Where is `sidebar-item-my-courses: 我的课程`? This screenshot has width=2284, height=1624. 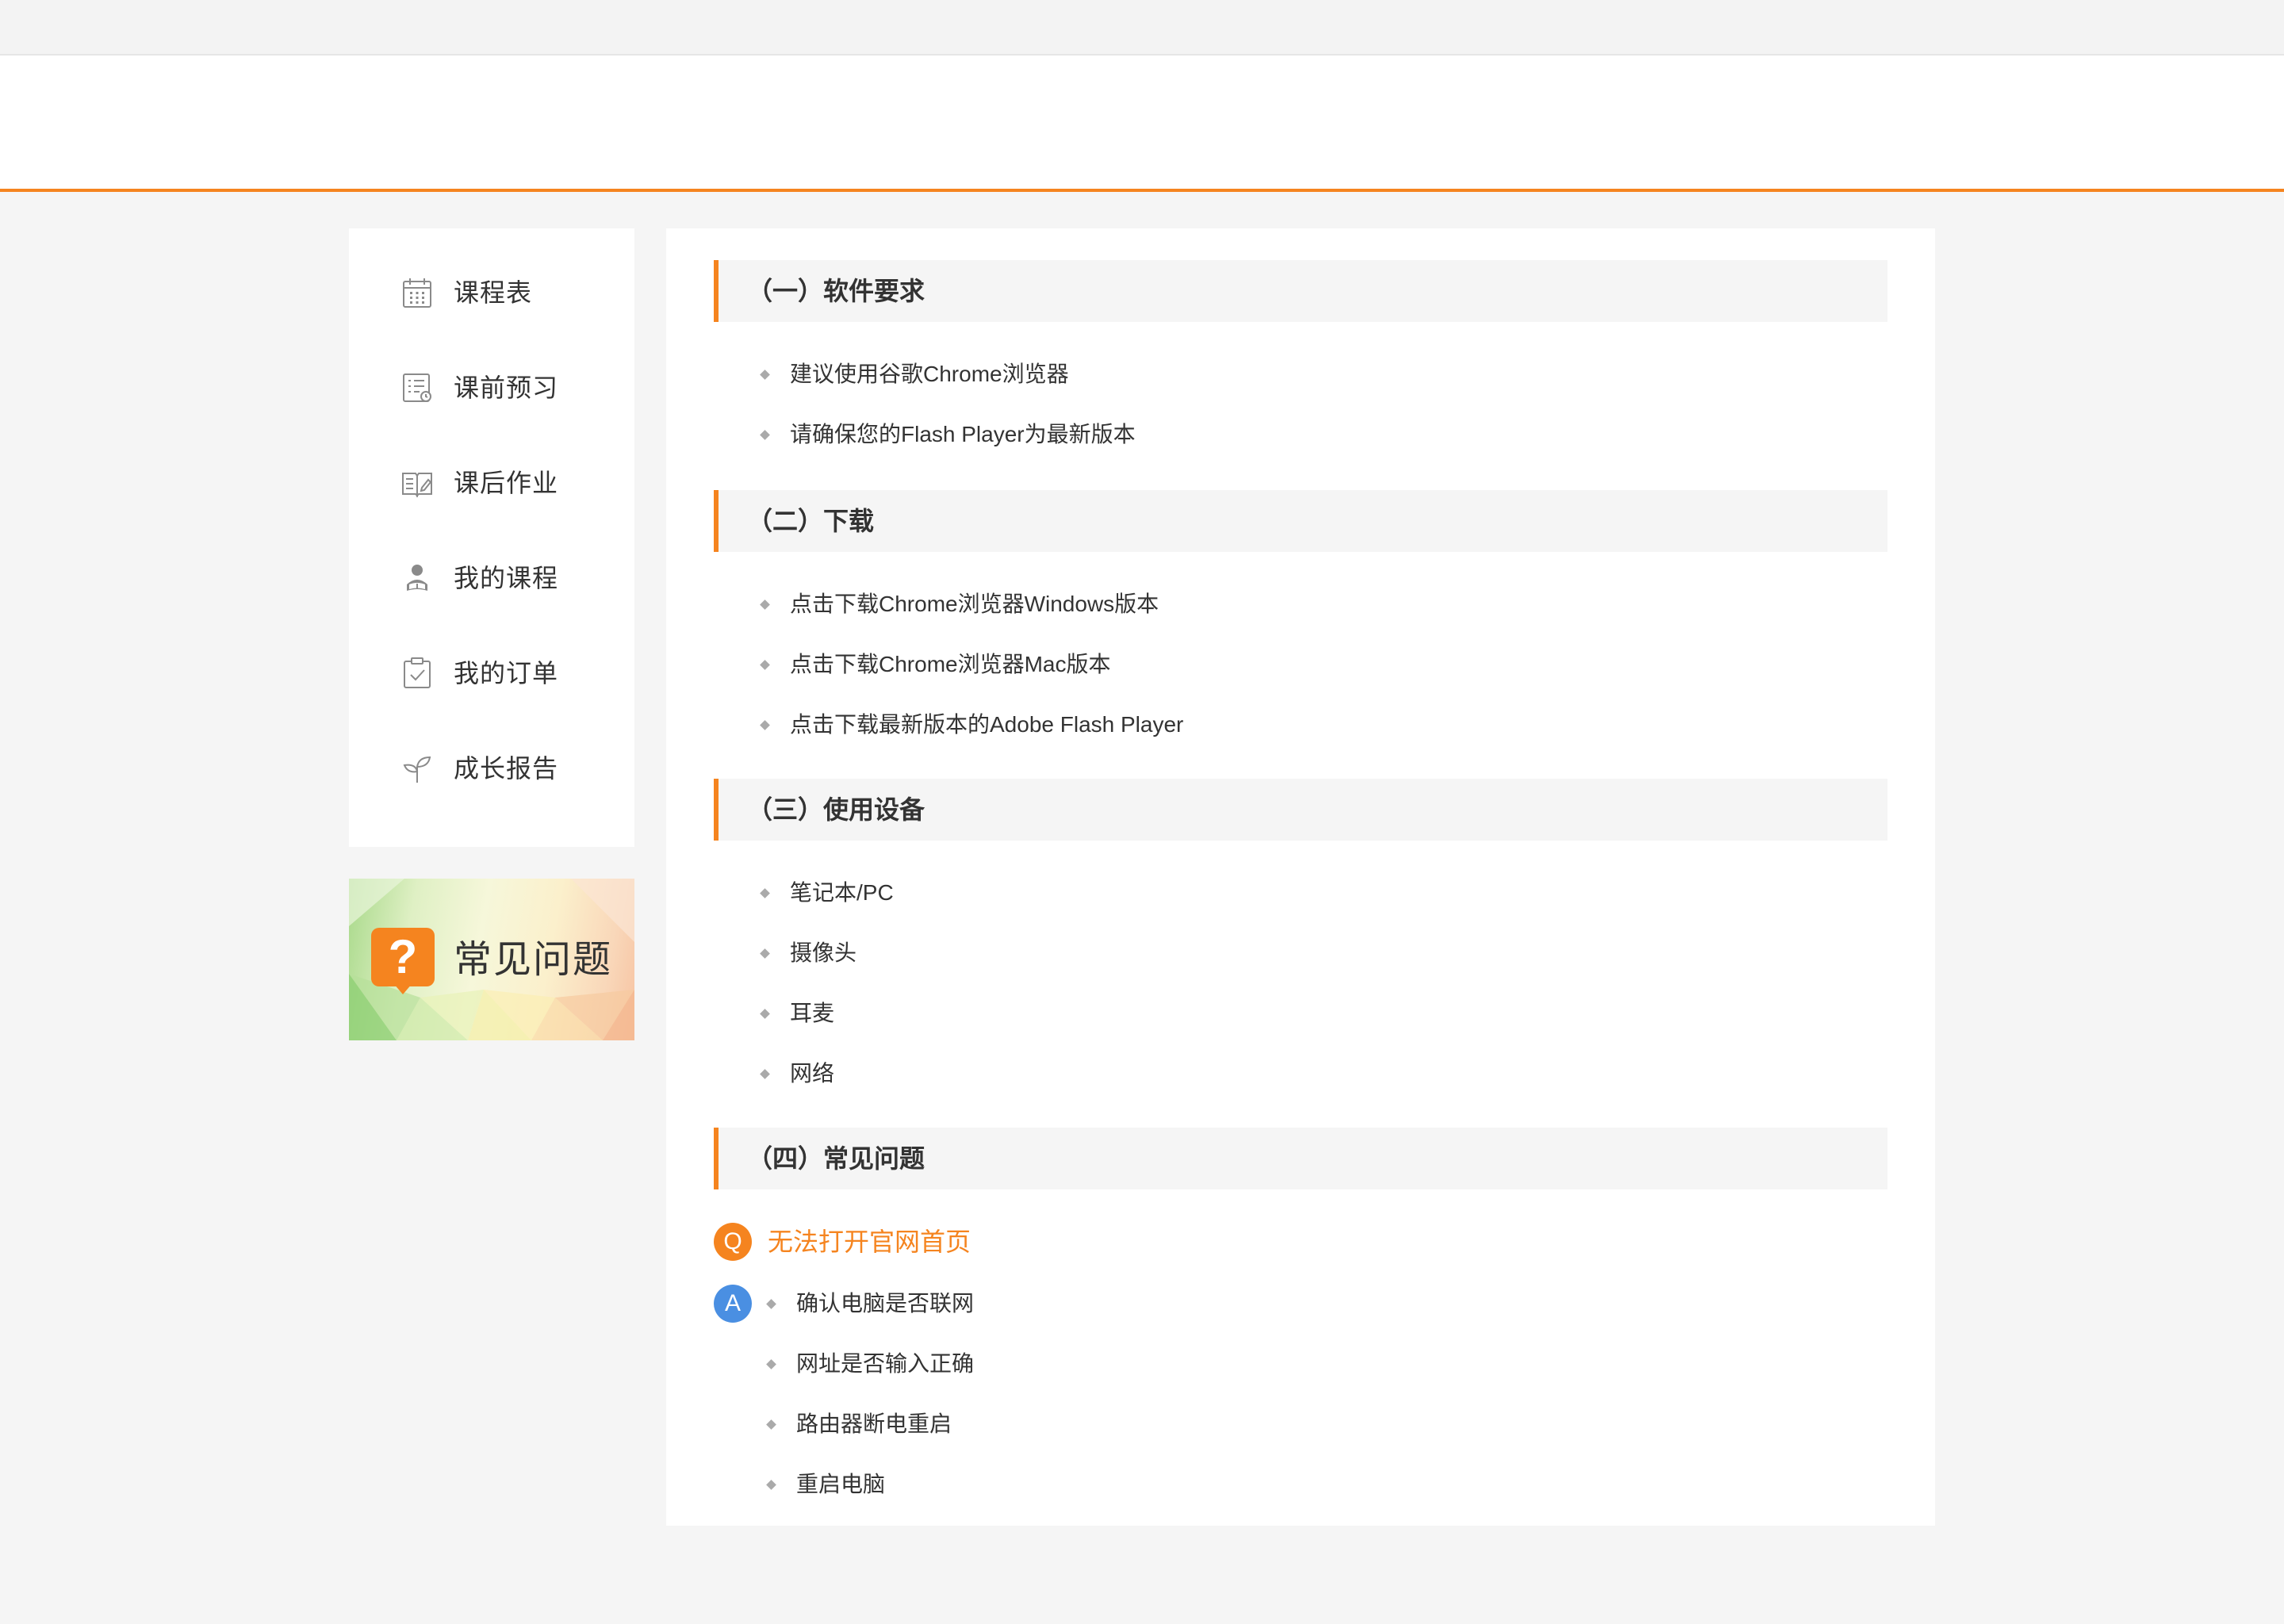
sidebar-item-my-courses: 我的课程 is located at coordinates (491, 578).